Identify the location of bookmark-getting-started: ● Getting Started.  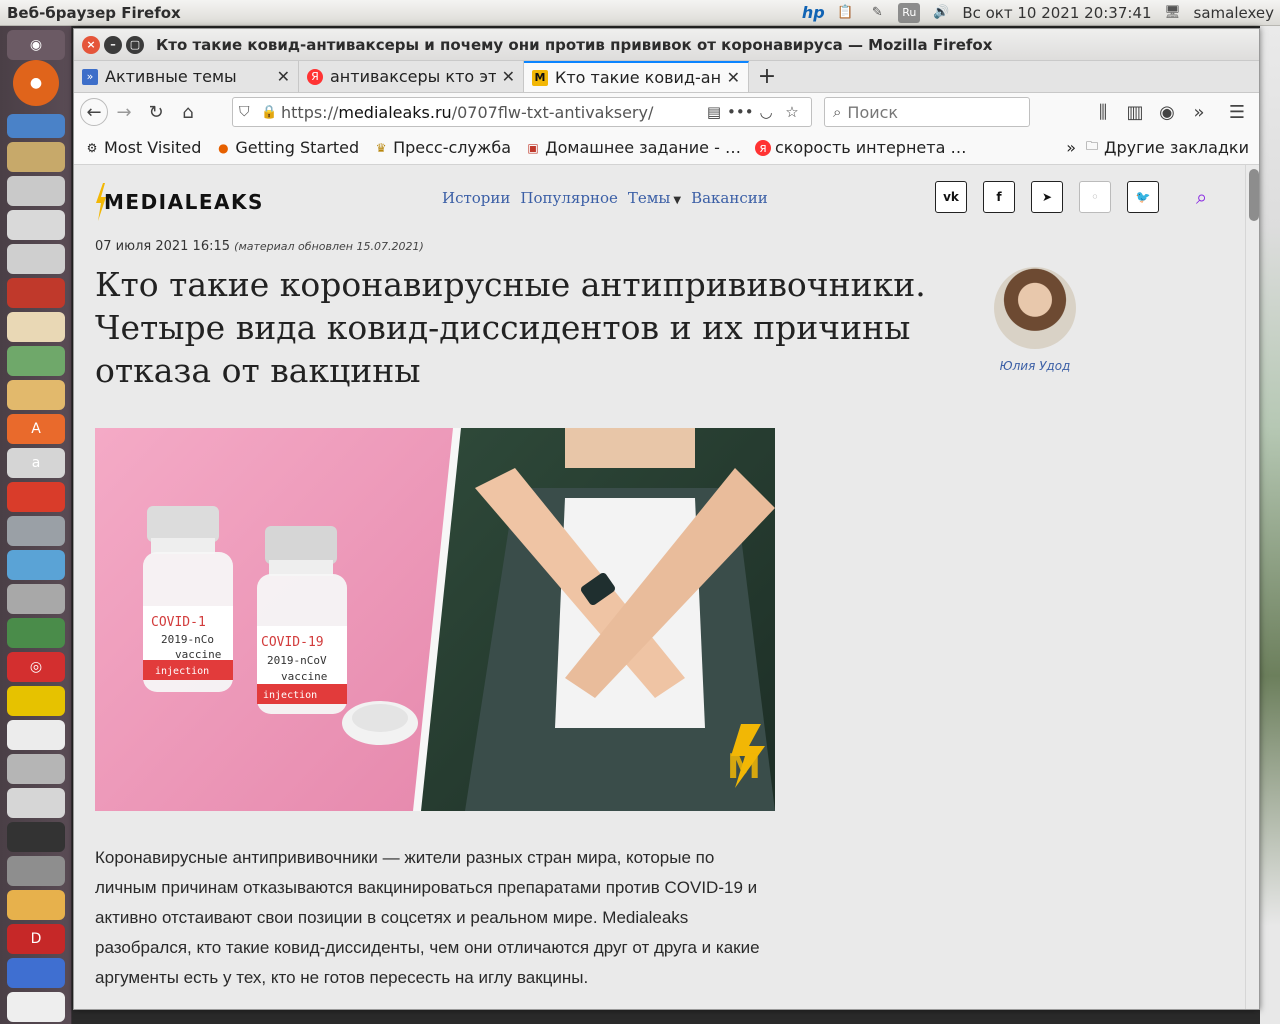
(287, 147).